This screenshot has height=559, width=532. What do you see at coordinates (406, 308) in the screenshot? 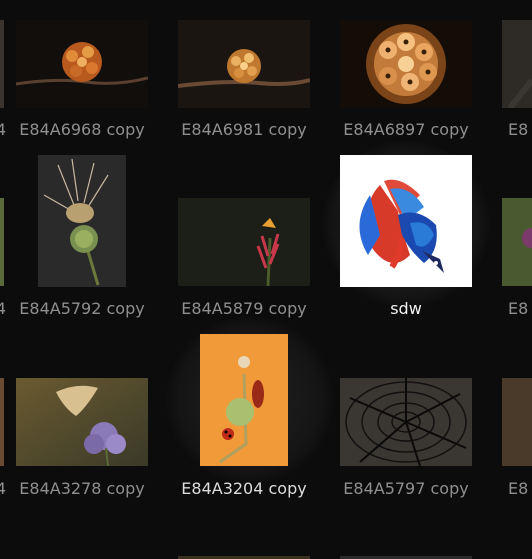
I see `file-name-label: sdw` at bounding box center [406, 308].